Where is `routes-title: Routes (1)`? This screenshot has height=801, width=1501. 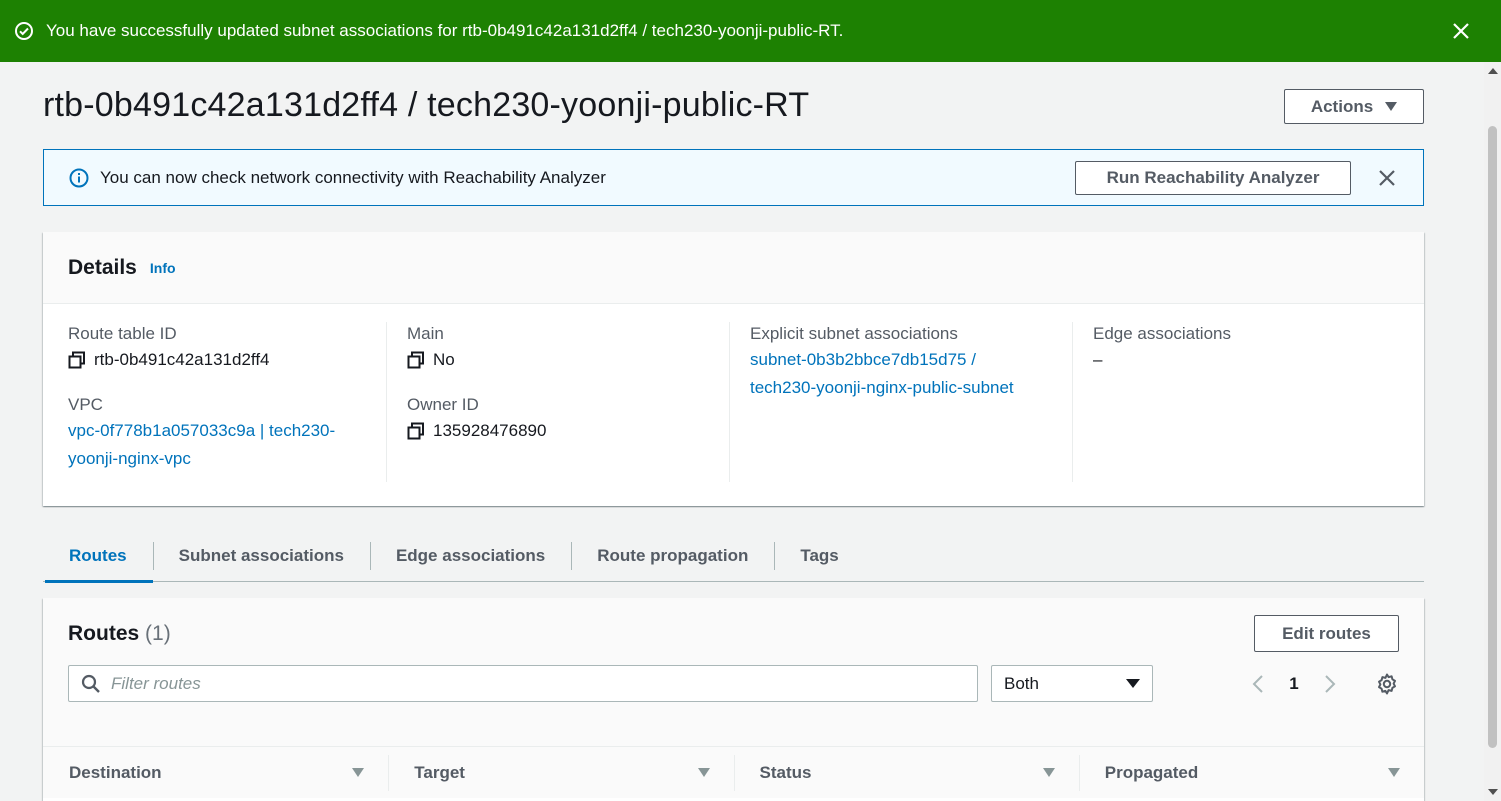 routes-title: Routes (1) is located at coordinates (119, 633).